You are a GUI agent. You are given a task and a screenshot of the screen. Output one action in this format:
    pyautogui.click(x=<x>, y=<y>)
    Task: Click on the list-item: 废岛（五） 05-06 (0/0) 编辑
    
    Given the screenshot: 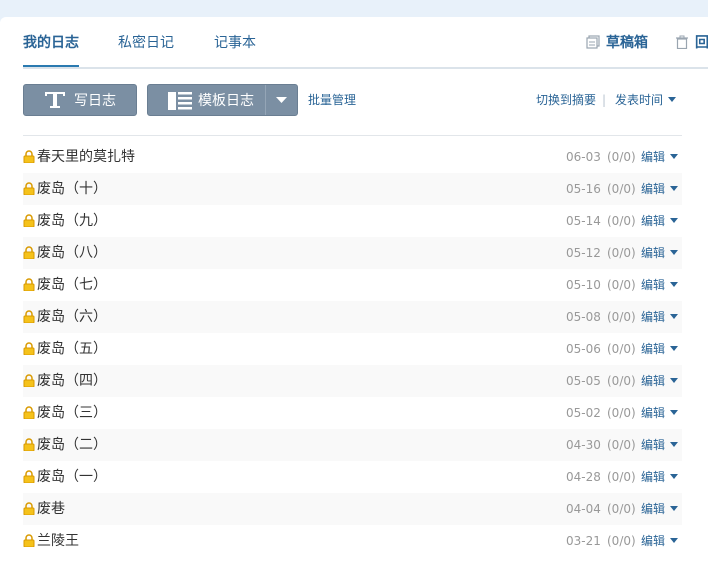 What is the action you would take?
    pyautogui.click(x=352, y=349)
    